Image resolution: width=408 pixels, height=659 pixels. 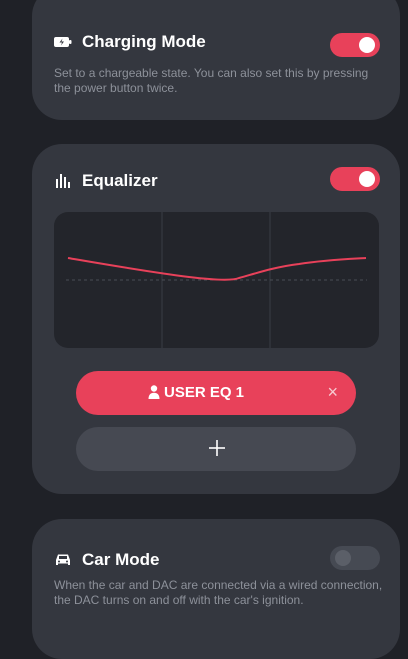 What do you see at coordinates (217, 269) in the screenshot?
I see `eq-curve` at bounding box center [217, 269].